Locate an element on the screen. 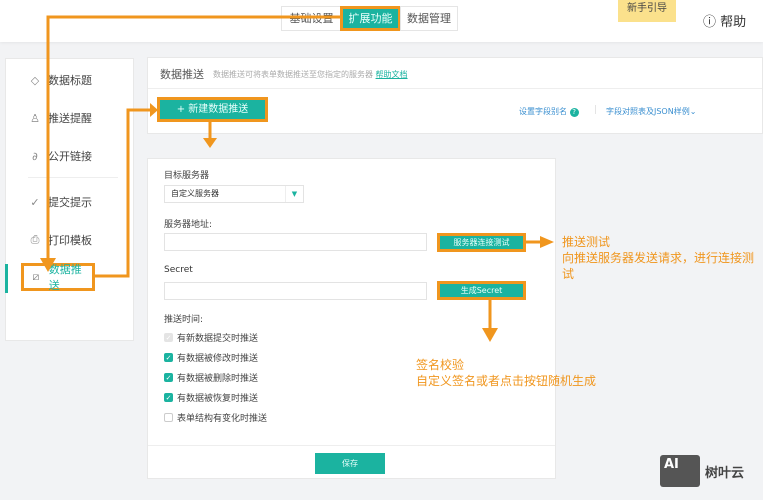 The image size is (763, 500). test-annotation: 推送测试 向推送服务器发送请求，进行连接测试 is located at coordinates (658, 258).